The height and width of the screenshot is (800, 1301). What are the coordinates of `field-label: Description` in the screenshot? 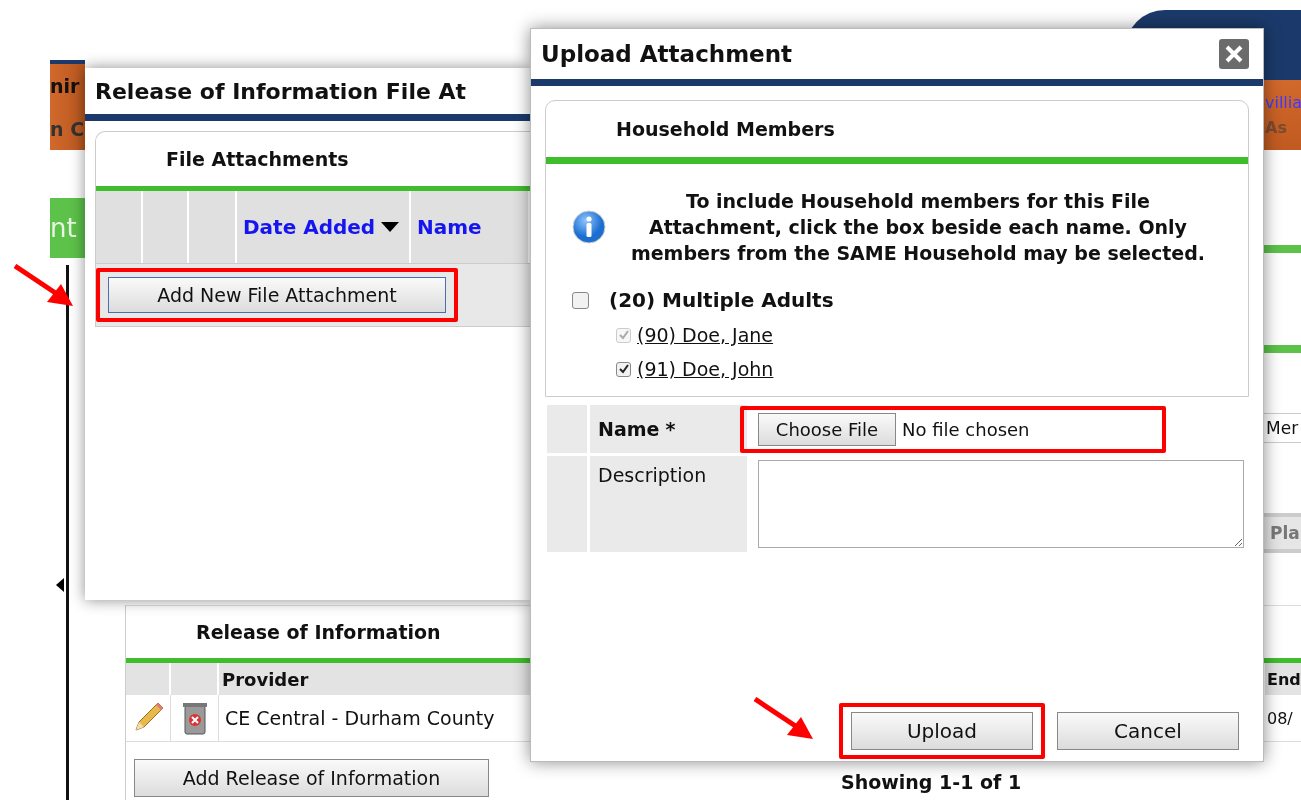 It's located at (652, 475).